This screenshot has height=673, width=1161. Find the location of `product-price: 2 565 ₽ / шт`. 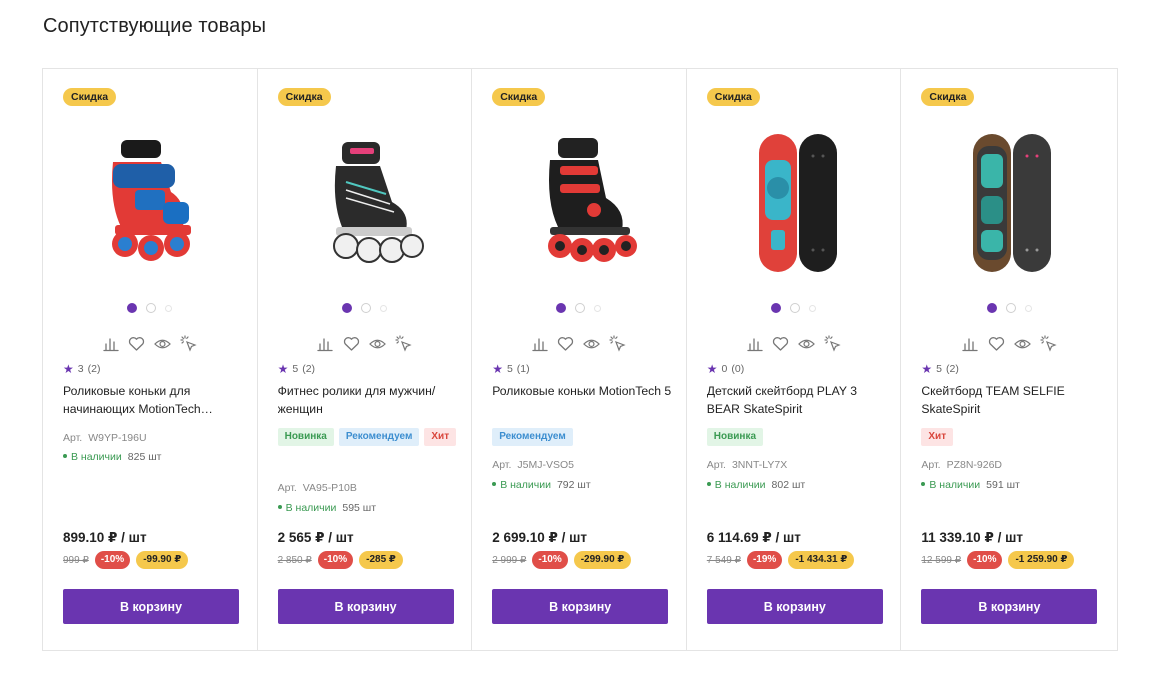

product-price: 2 565 ₽ / шт is located at coordinates (315, 537).